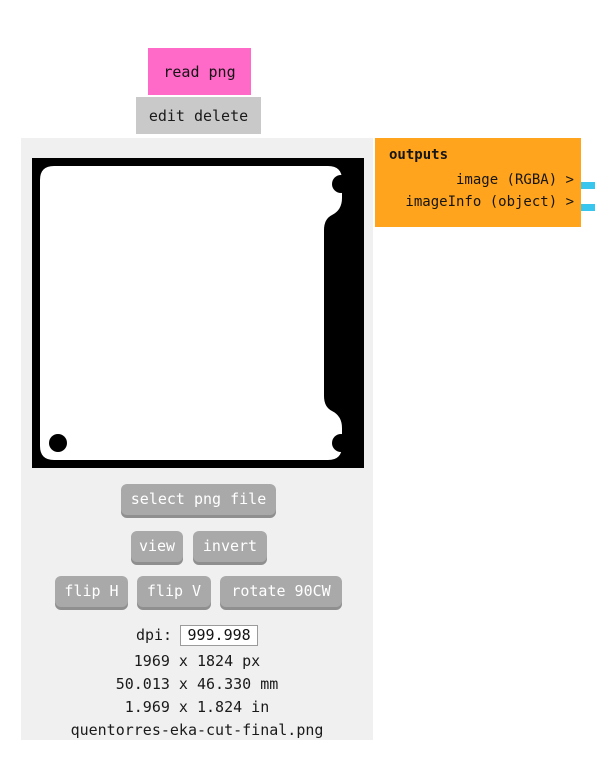  Describe the element at coordinates (281, 591) in the screenshot. I see `rotate-90cw-button: rotate 90CW` at that location.